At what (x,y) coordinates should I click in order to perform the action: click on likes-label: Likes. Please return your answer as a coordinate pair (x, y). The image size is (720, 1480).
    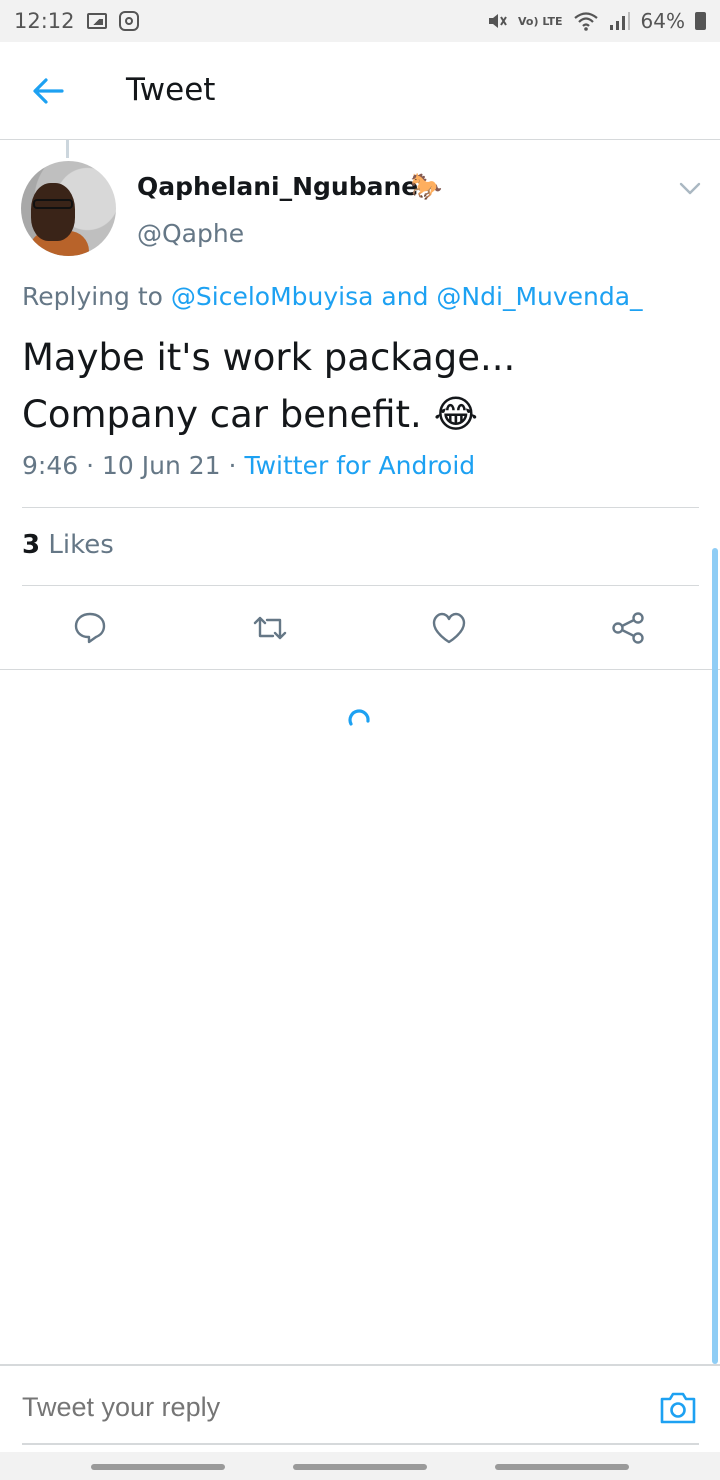
    Looking at the image, I should click on (81, 545).